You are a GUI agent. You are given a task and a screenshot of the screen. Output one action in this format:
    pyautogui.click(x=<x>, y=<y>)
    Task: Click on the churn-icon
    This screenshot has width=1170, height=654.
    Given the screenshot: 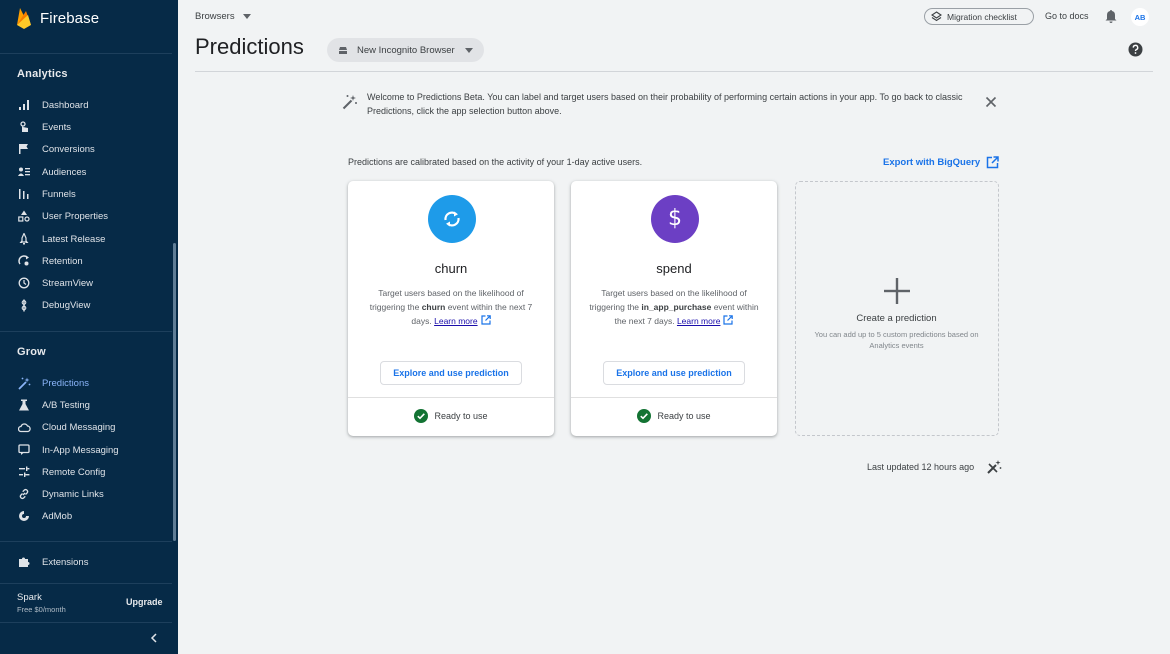 What is the action you would take?
    pyautogui.click(x=452, y=219)
    